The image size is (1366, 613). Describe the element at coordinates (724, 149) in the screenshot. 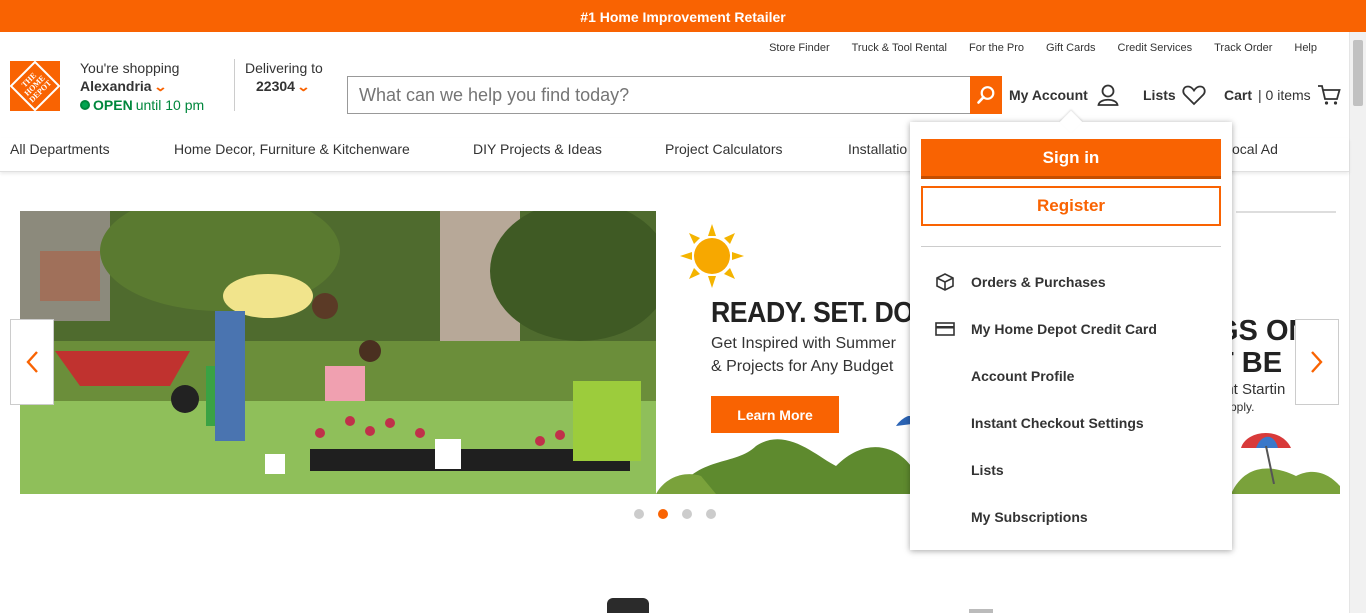

I see `nav-project-calculators: Project Calculators` at that location.